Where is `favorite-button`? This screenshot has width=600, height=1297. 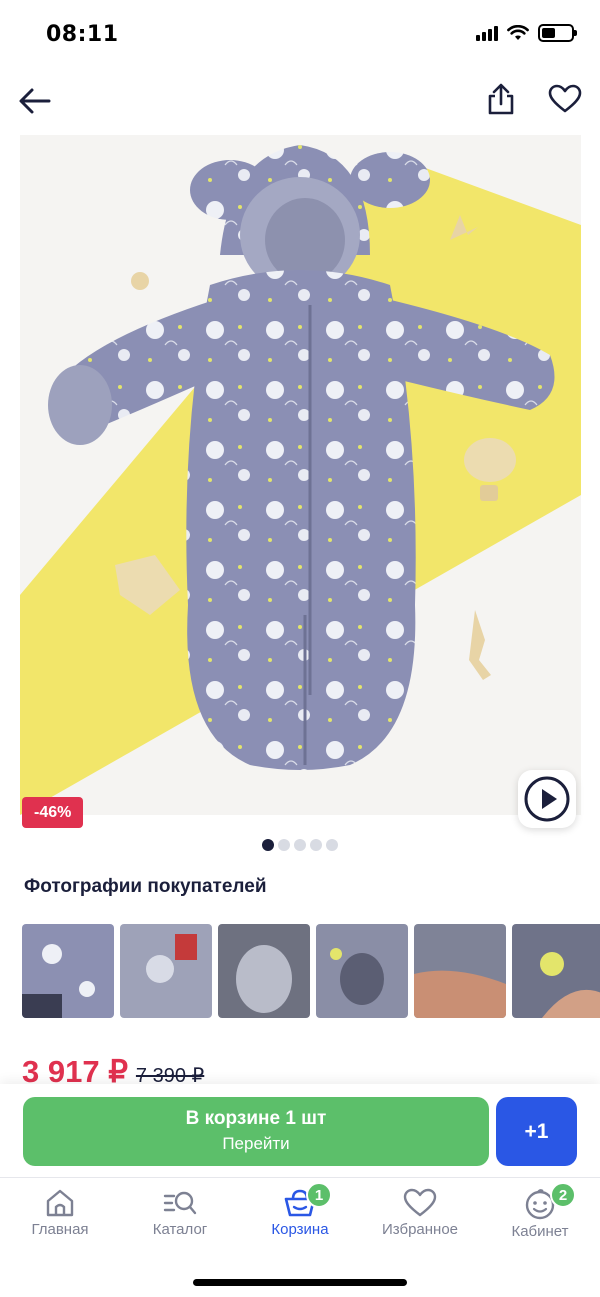 favorite-button is located at coordinates (565, 99).